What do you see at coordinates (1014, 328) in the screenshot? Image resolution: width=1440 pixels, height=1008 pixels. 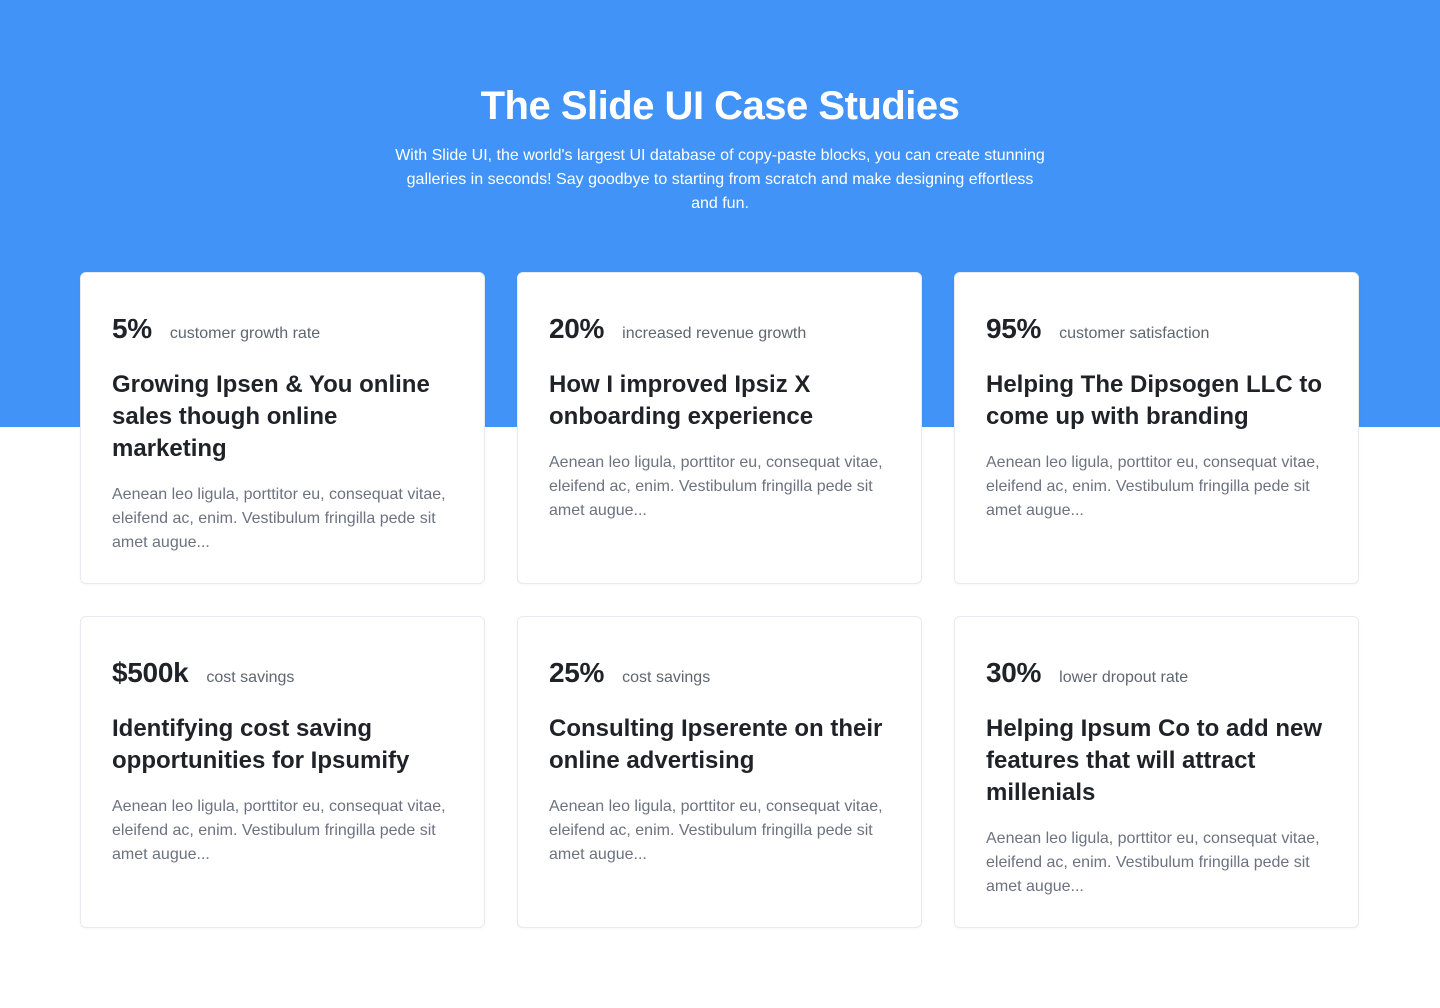 I see `stat-value: 95%` at bounding box center [1014, 328].